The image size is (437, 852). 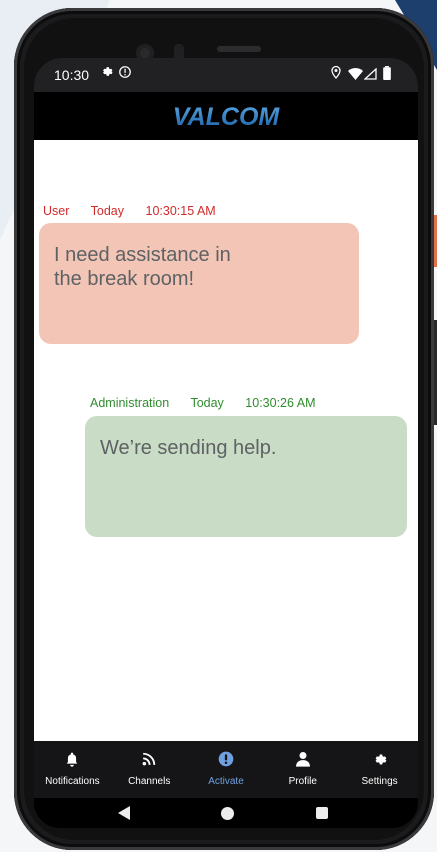 I want to click on status-time: 10:30, so click(x=72, y=75).